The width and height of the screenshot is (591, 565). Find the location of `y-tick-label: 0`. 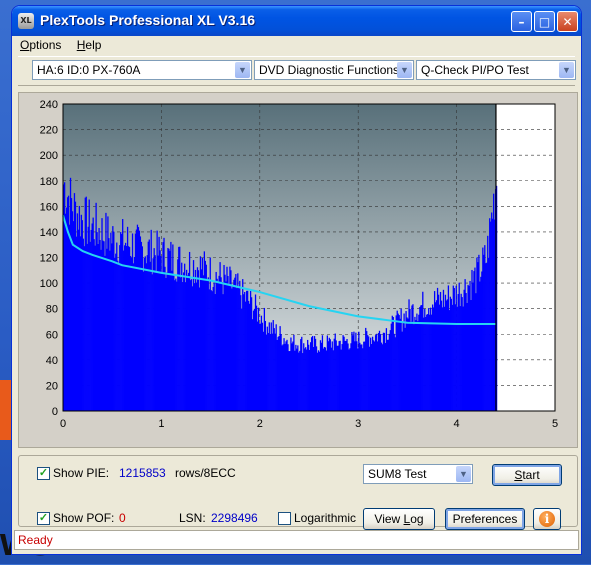

y-tick-label: 0 is located at coordinates (55, 412).